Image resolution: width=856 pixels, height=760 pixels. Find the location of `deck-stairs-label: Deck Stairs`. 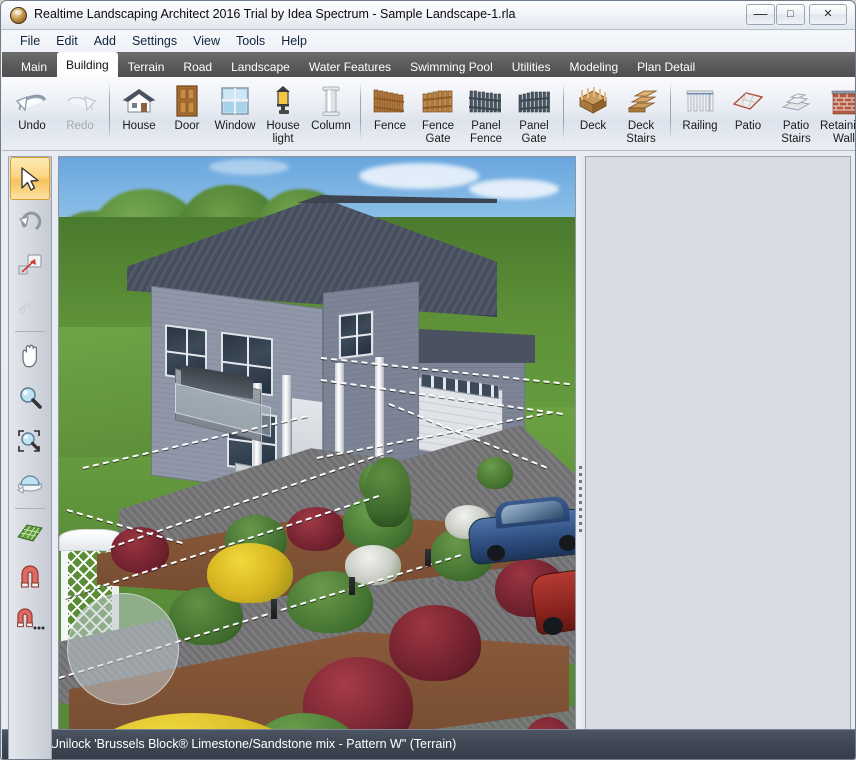

deck-stairs-label: Deck Stairs is located at coordinates (641, 132).